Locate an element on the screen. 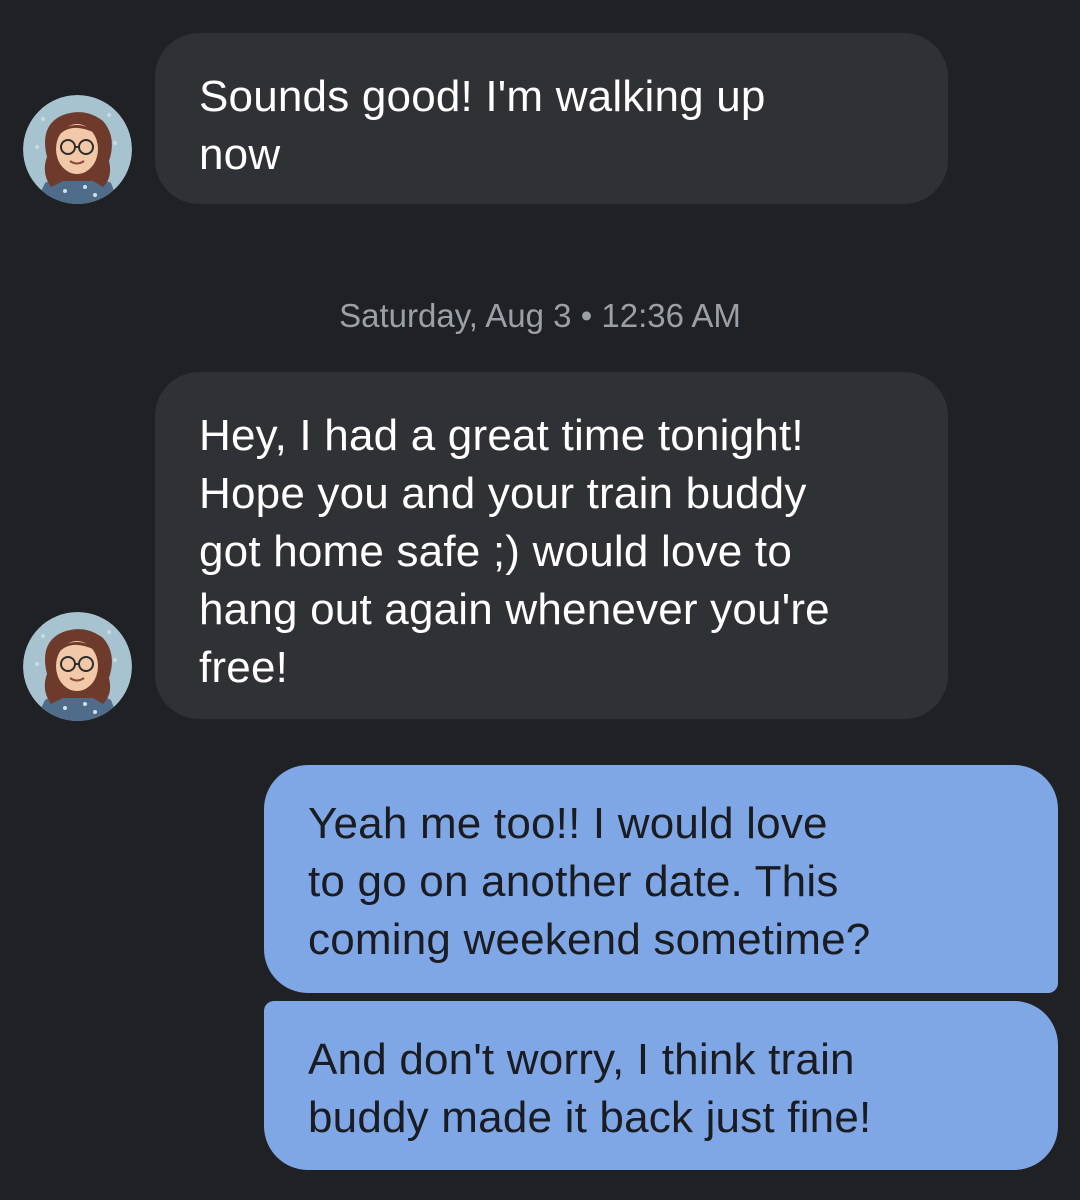 This screenshot has height=1200, width=1080. message-line: now is located at coordinates (240, 154).